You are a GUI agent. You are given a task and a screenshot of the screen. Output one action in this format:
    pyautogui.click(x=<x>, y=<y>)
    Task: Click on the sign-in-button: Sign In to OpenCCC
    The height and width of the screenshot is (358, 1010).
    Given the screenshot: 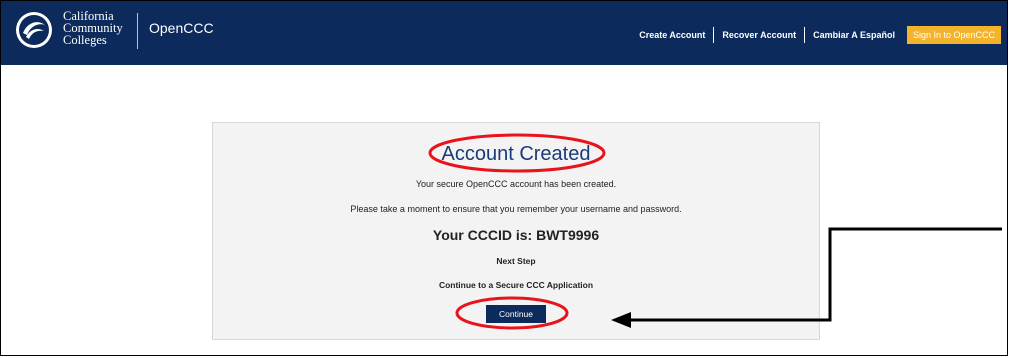 What is the action you would take?
    pyautogui.click(x=953, y=35)
    